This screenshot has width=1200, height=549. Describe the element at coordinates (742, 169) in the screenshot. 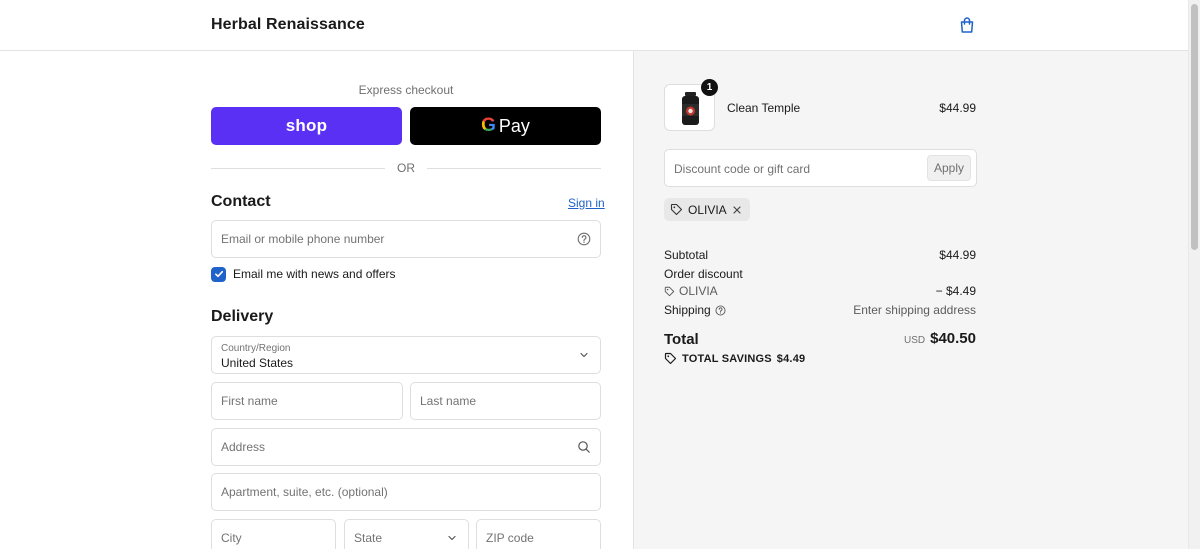

I see `discount-placeholder: Discount code or gift card` at that location.